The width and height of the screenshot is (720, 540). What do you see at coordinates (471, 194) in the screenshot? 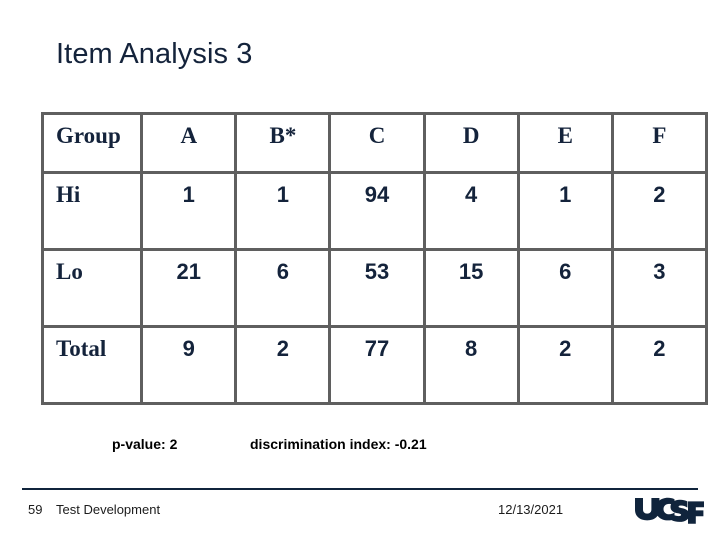
I see `value-hi-d: 4` at bounding box center [471, 194].